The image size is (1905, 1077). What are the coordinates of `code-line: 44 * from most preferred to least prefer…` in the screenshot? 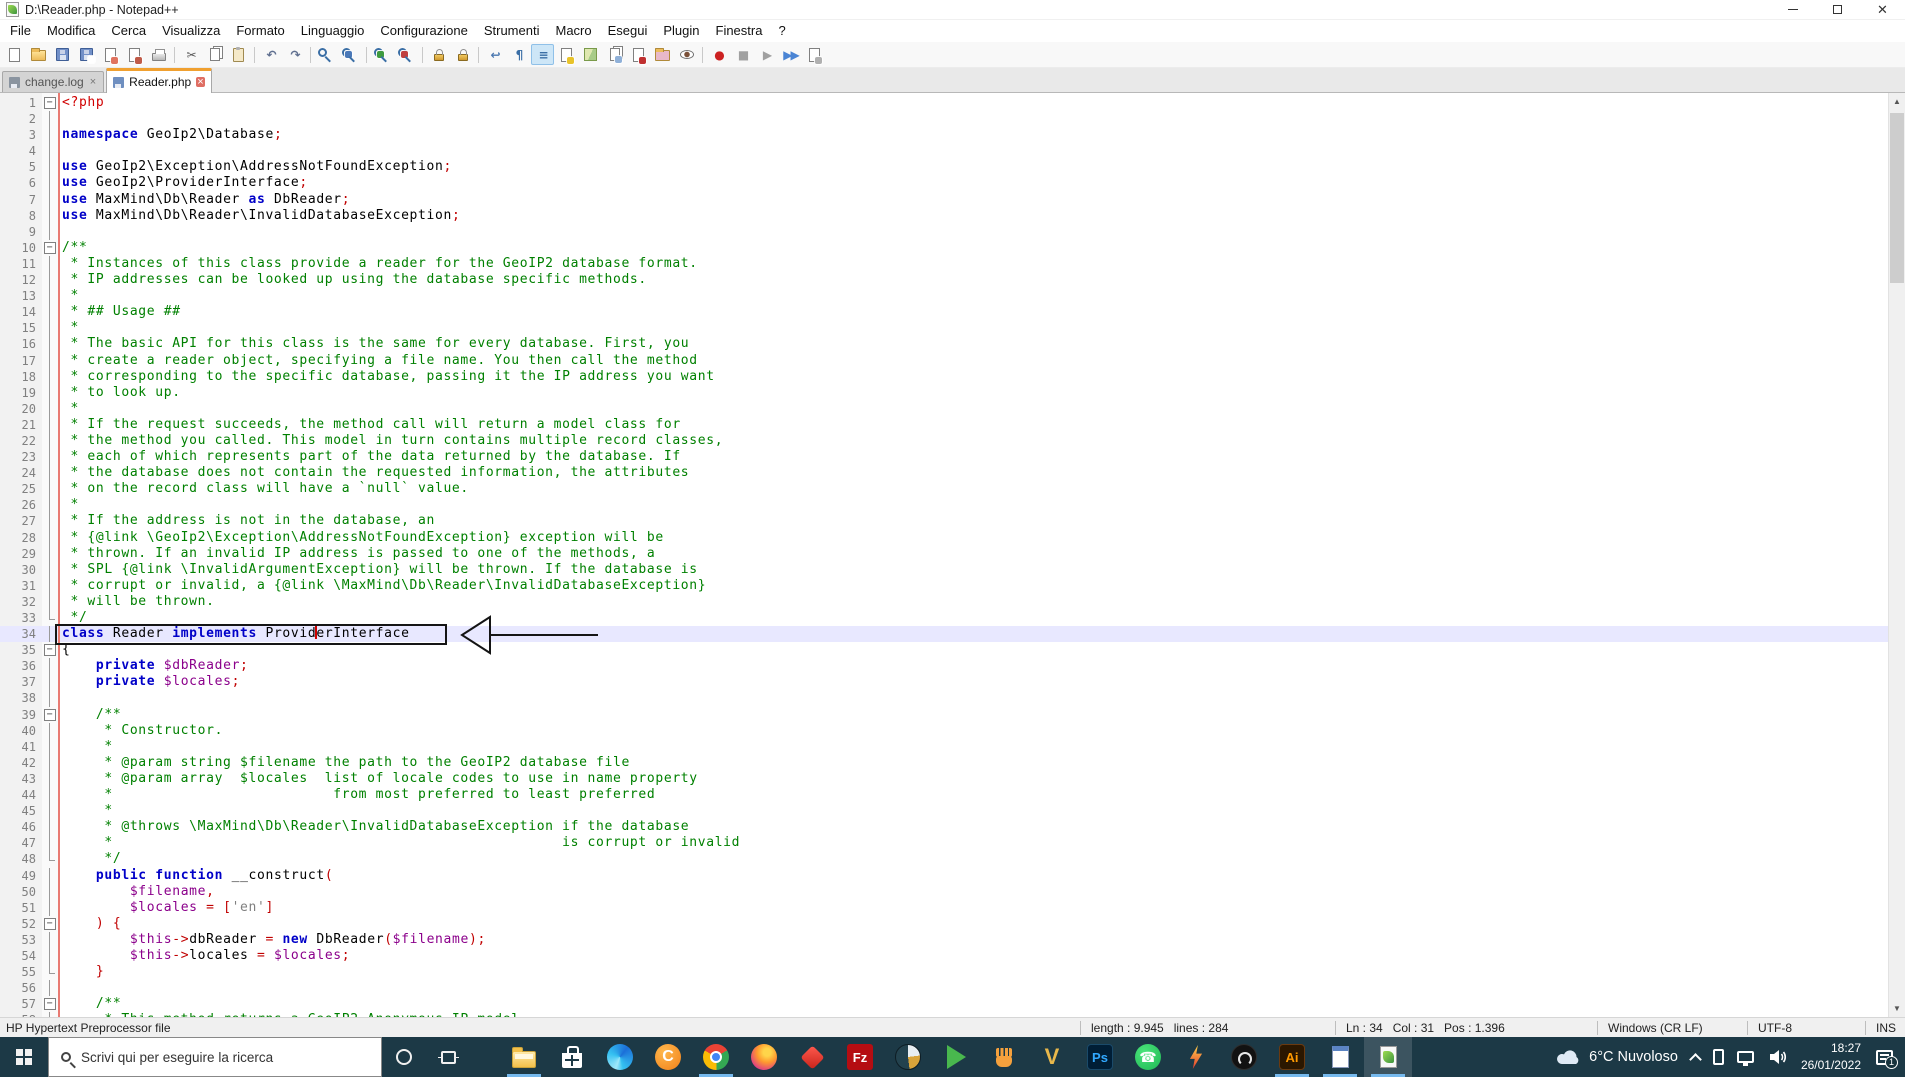 It's located at (952, 795).